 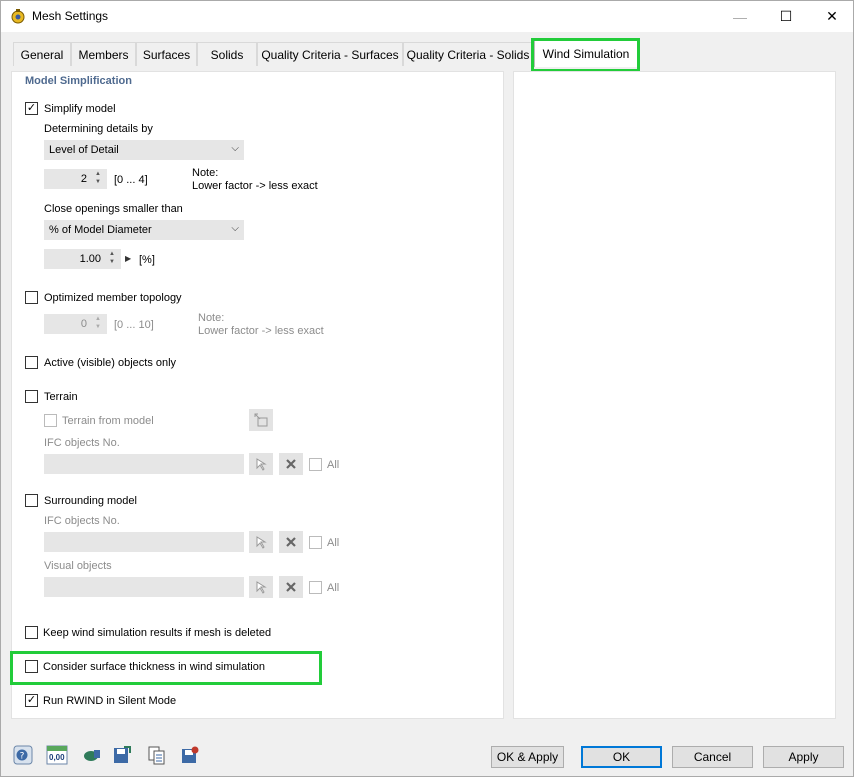 What do you see at coordinates (315, 587) in the screenshot?
I see `visual-objects-all-checkbox` at bounding box center [315, 587].